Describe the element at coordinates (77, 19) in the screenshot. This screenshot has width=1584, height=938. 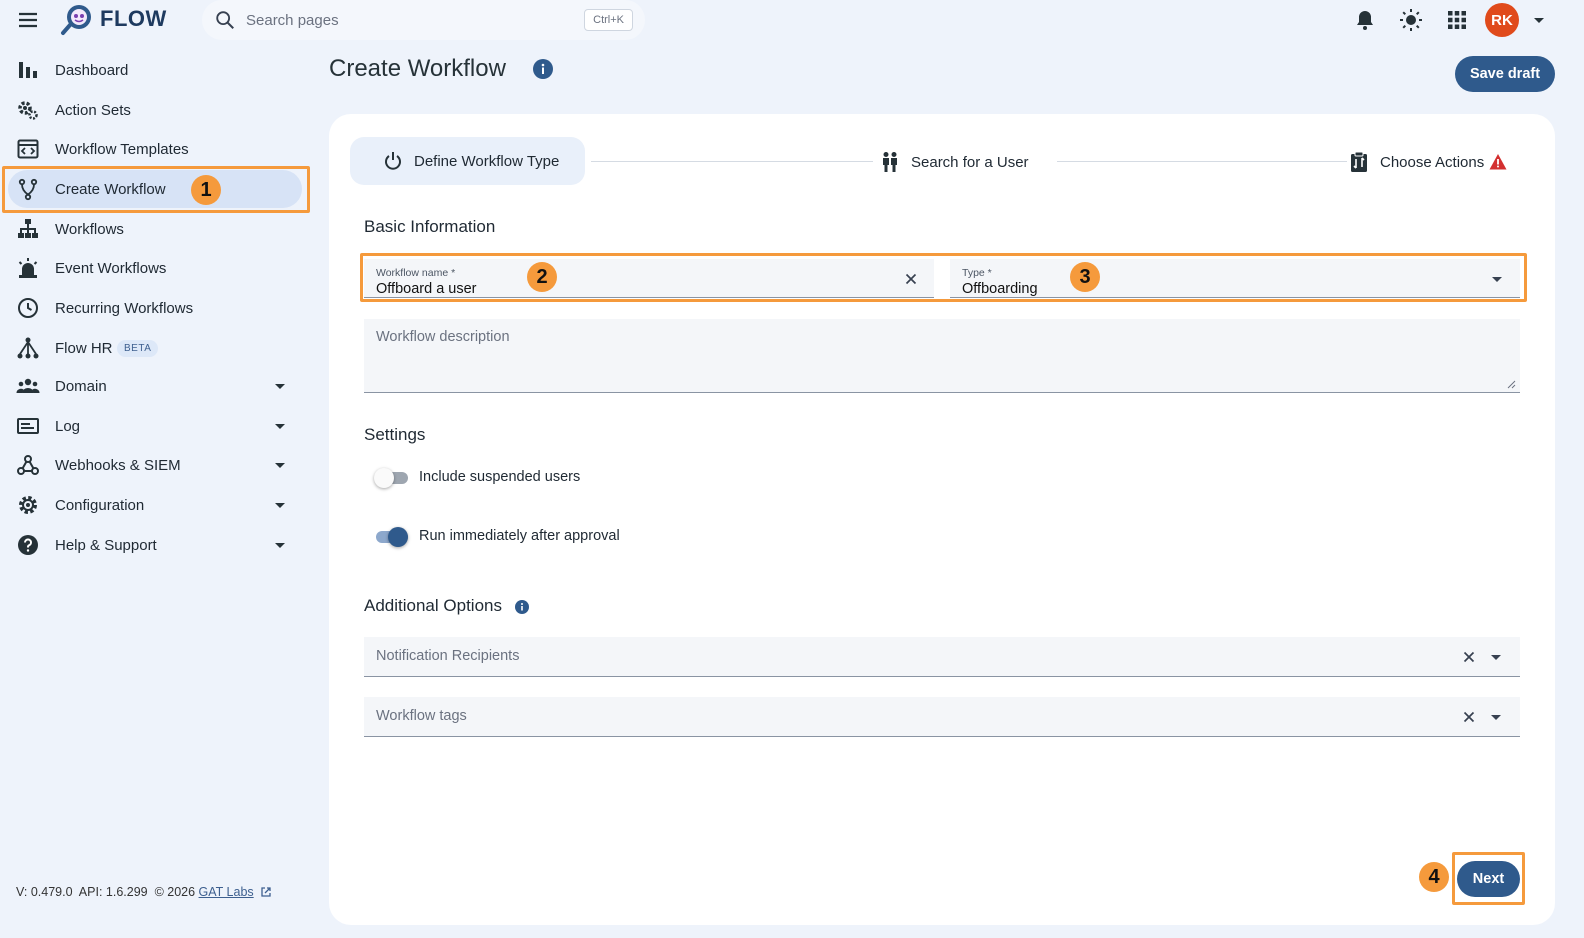
I see `flow-logo-icon` at that location.